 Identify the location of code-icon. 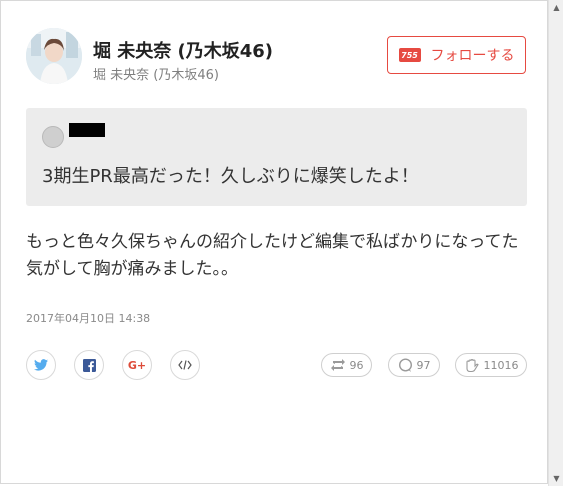
(185, 365).